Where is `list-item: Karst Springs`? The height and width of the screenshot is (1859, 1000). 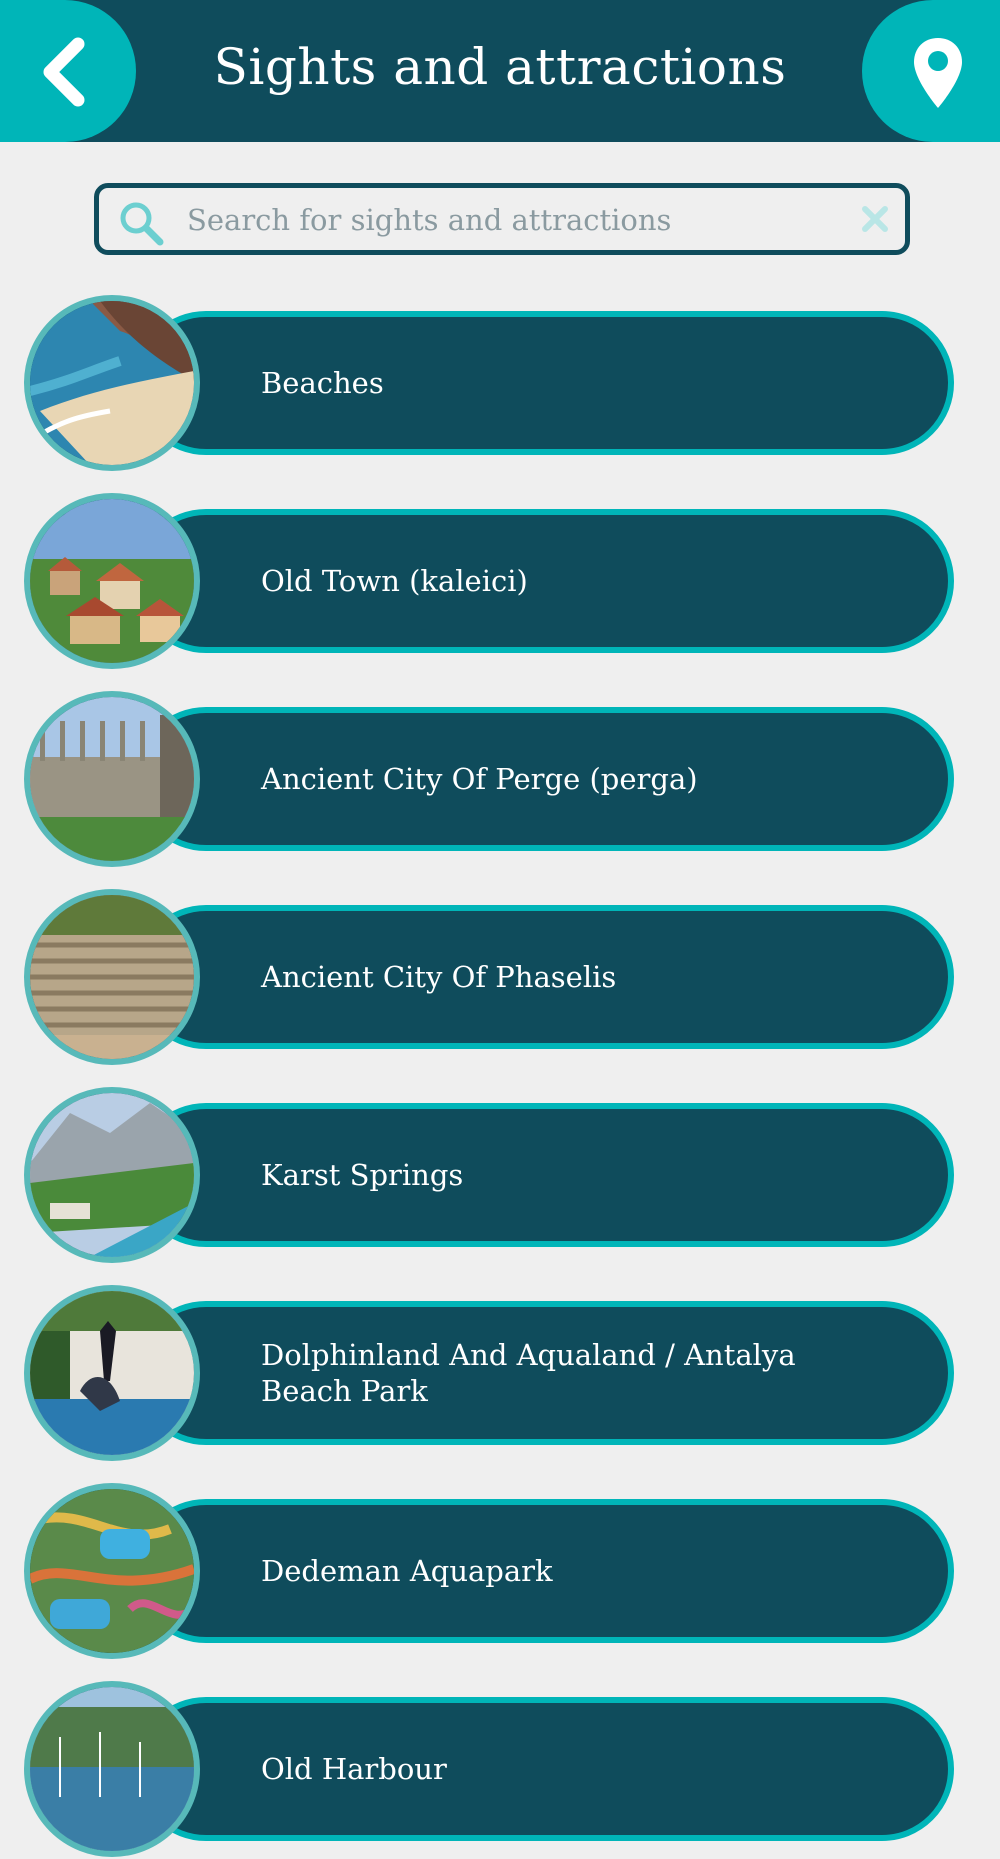 list-item: Karst Springs is located at coordinates (489, 1176).